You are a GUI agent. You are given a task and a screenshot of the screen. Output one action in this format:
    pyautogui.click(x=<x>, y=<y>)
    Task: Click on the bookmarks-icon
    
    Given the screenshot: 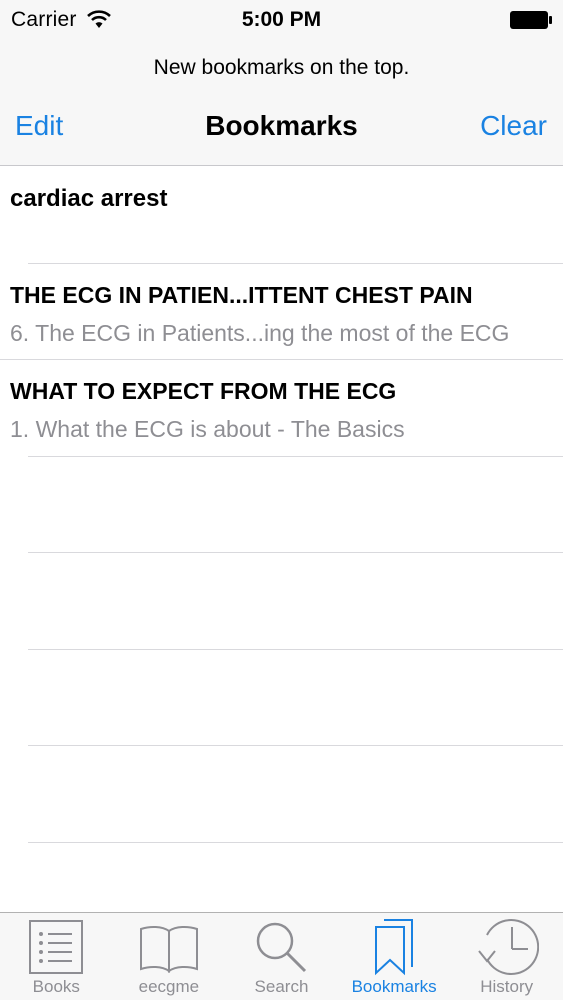 What is the action you would take?
    pyautogui.click(x=394, y=947)
    